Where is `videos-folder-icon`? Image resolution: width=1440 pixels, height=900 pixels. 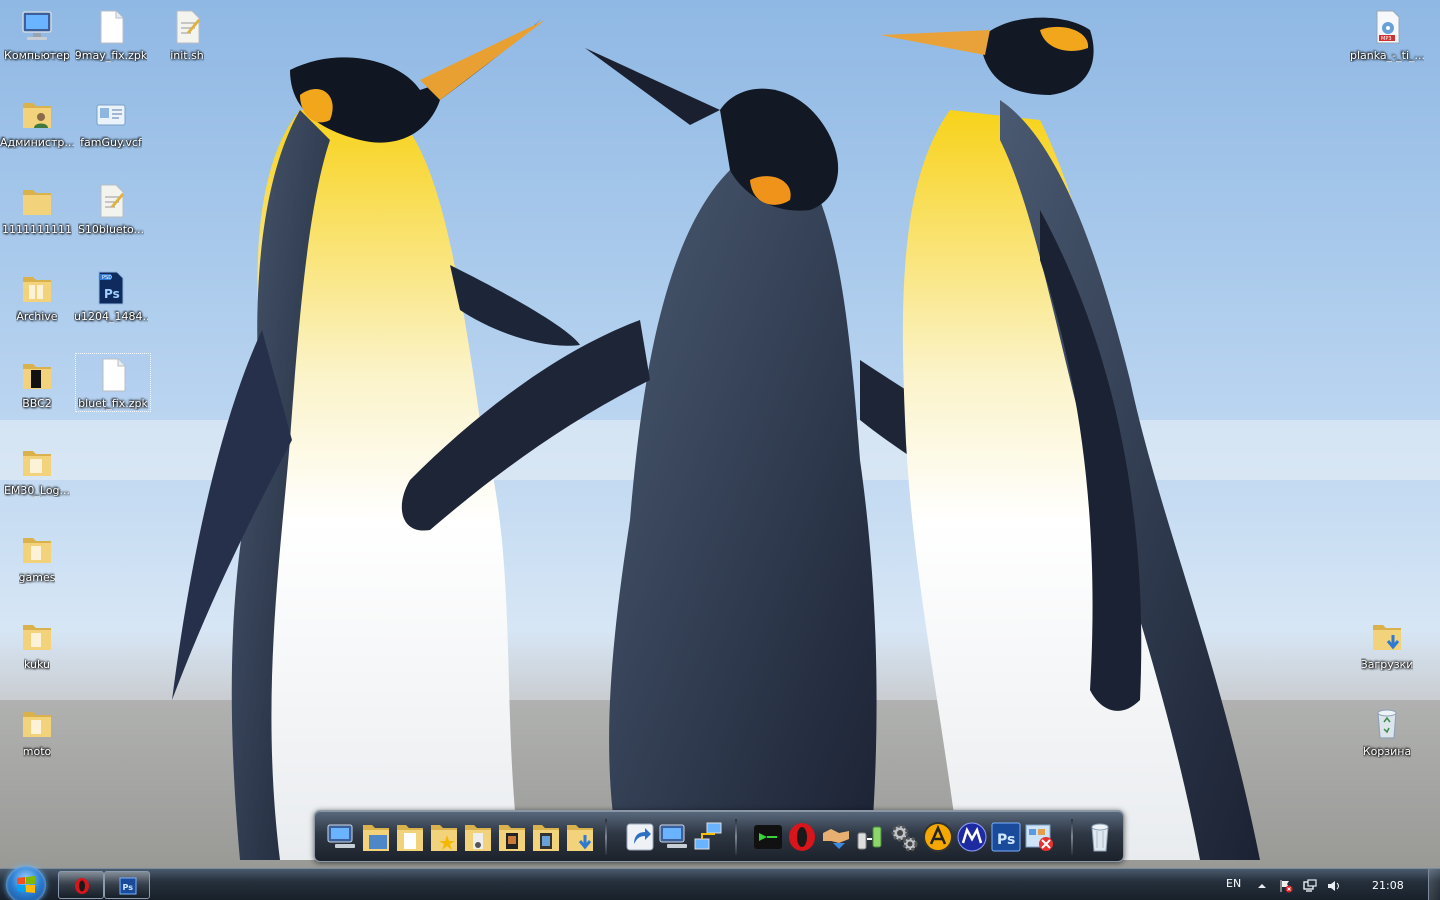
videos-folder-icon is located at coordinates (546, 837).